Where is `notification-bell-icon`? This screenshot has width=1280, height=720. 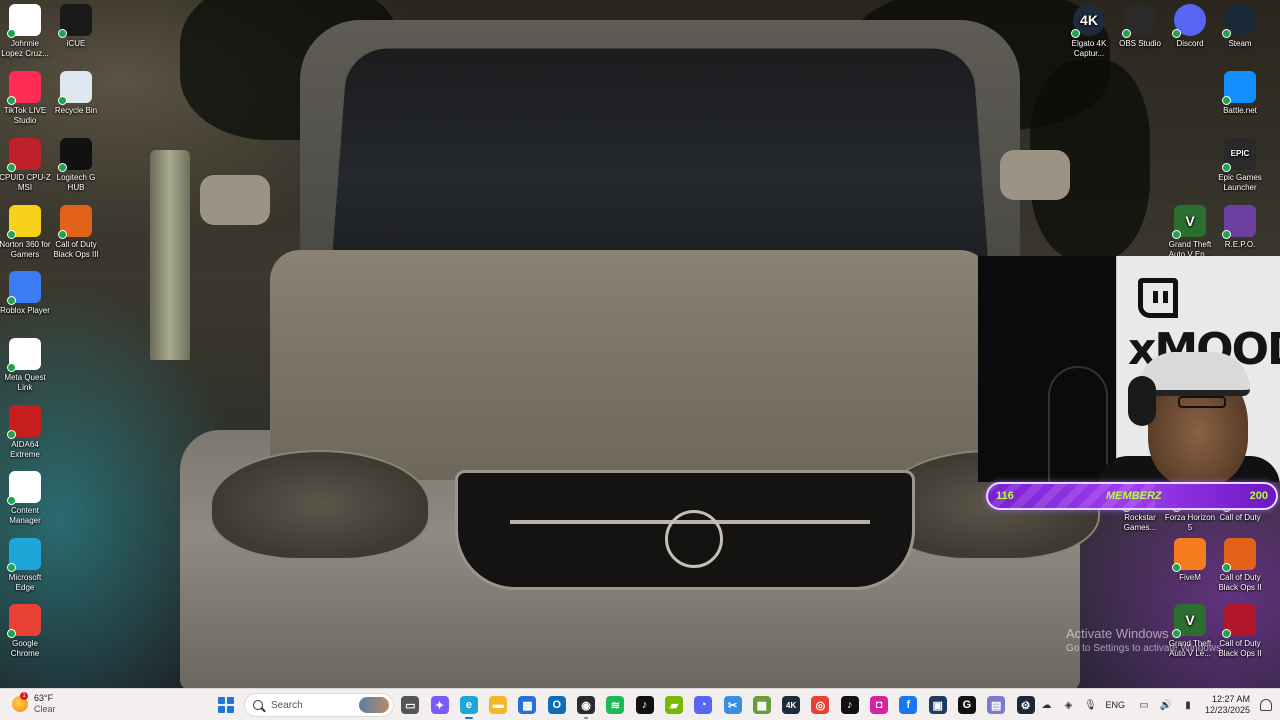 notification-bell-icon is located at coordinates (1266, 705).